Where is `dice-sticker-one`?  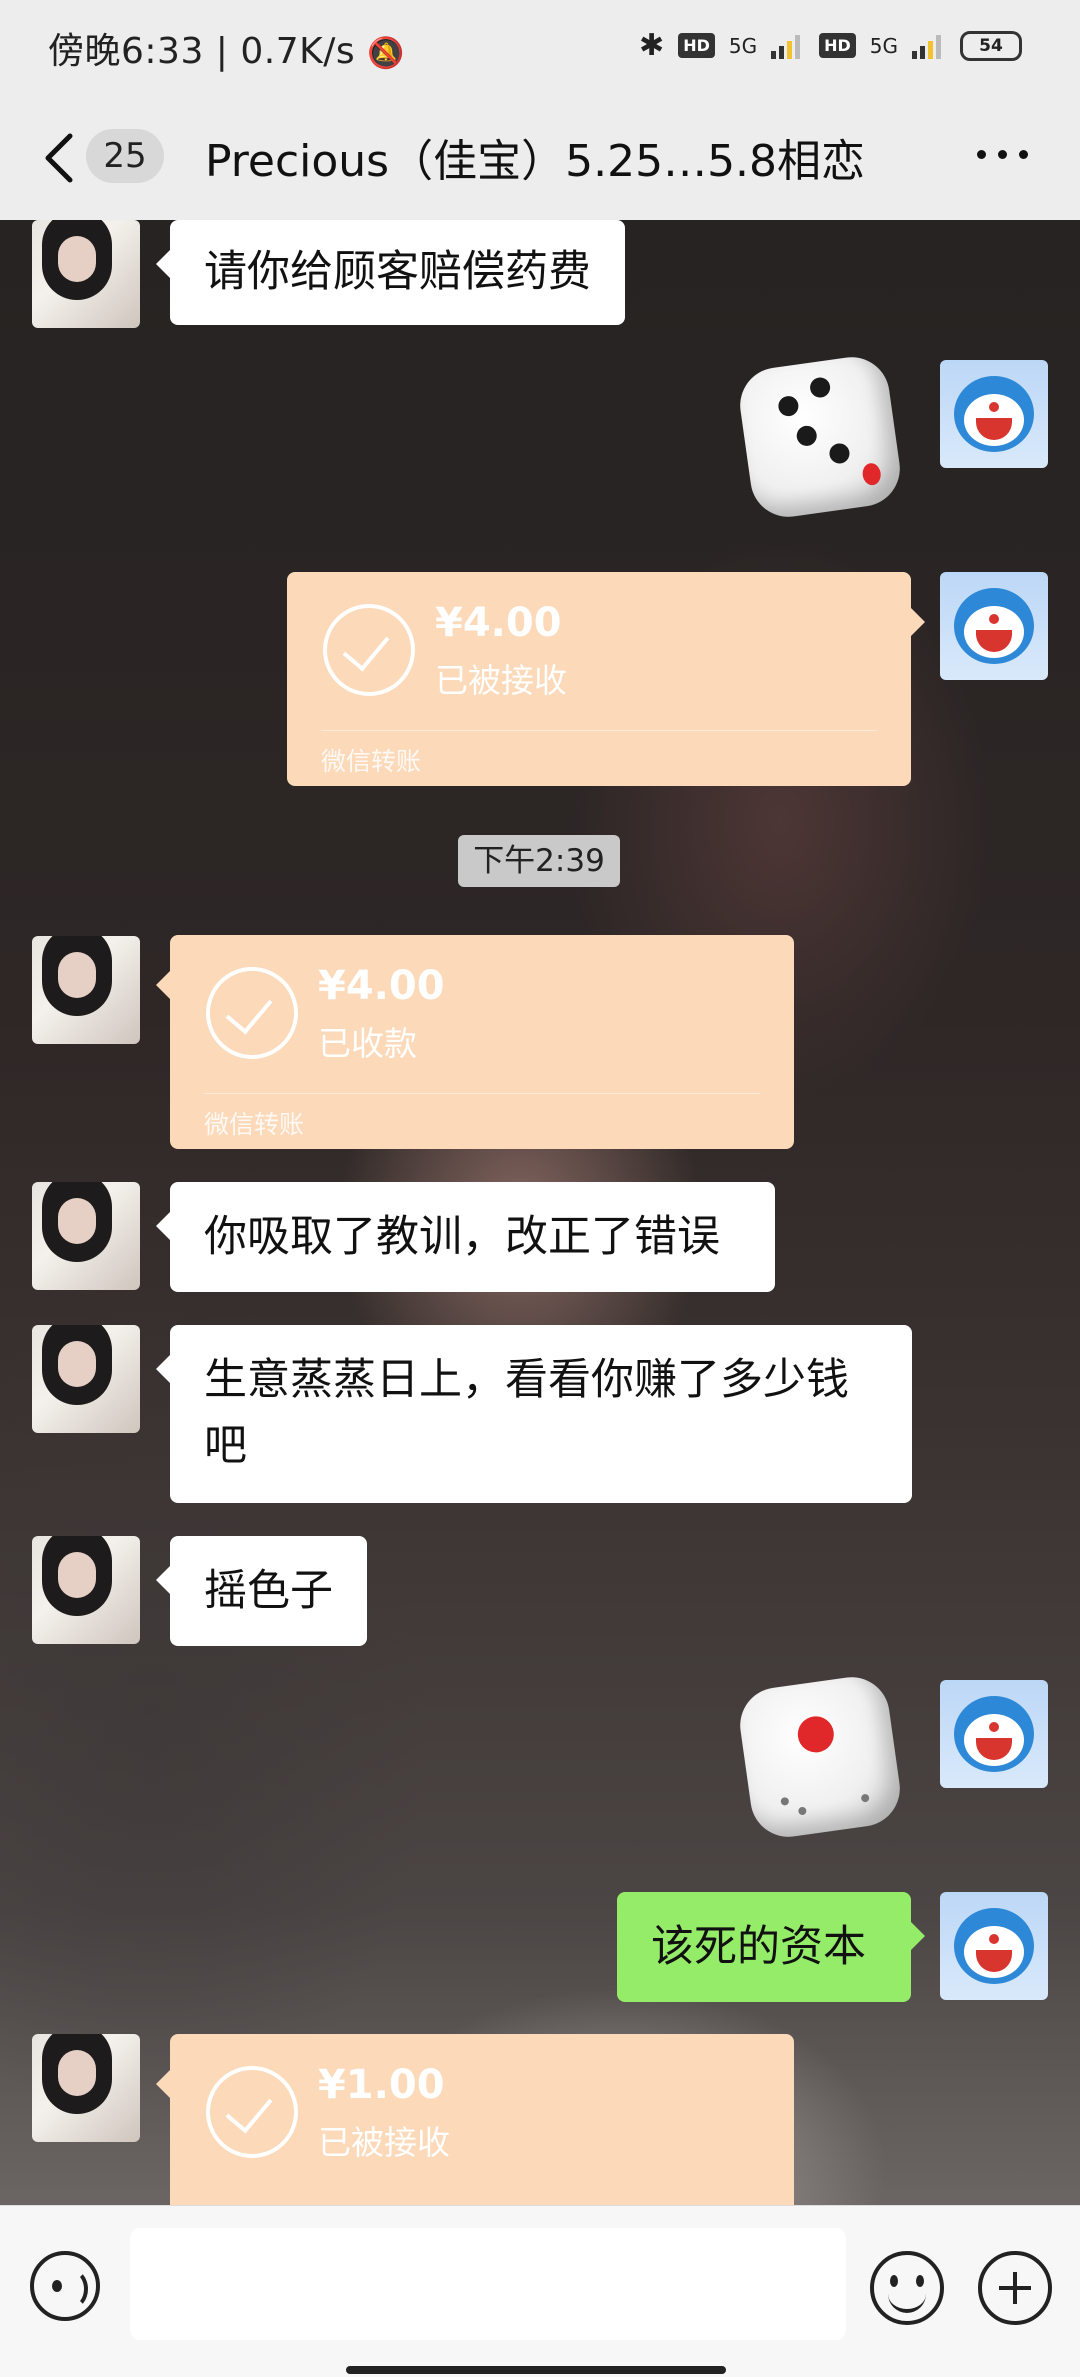
dice-sticker-one is located at coordinates (820, 1757).